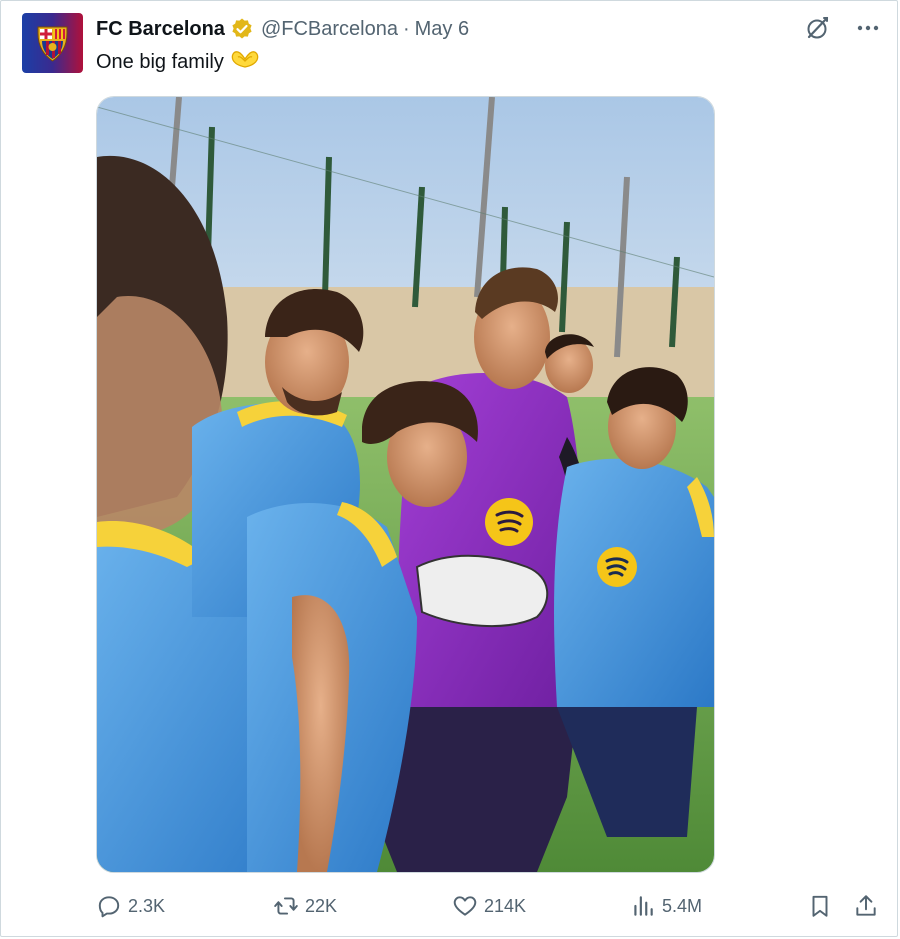 The image size is (900, 939). Describe the element at coordinates (465, 906) in the screenshot. I see `heart-icon` at that location.